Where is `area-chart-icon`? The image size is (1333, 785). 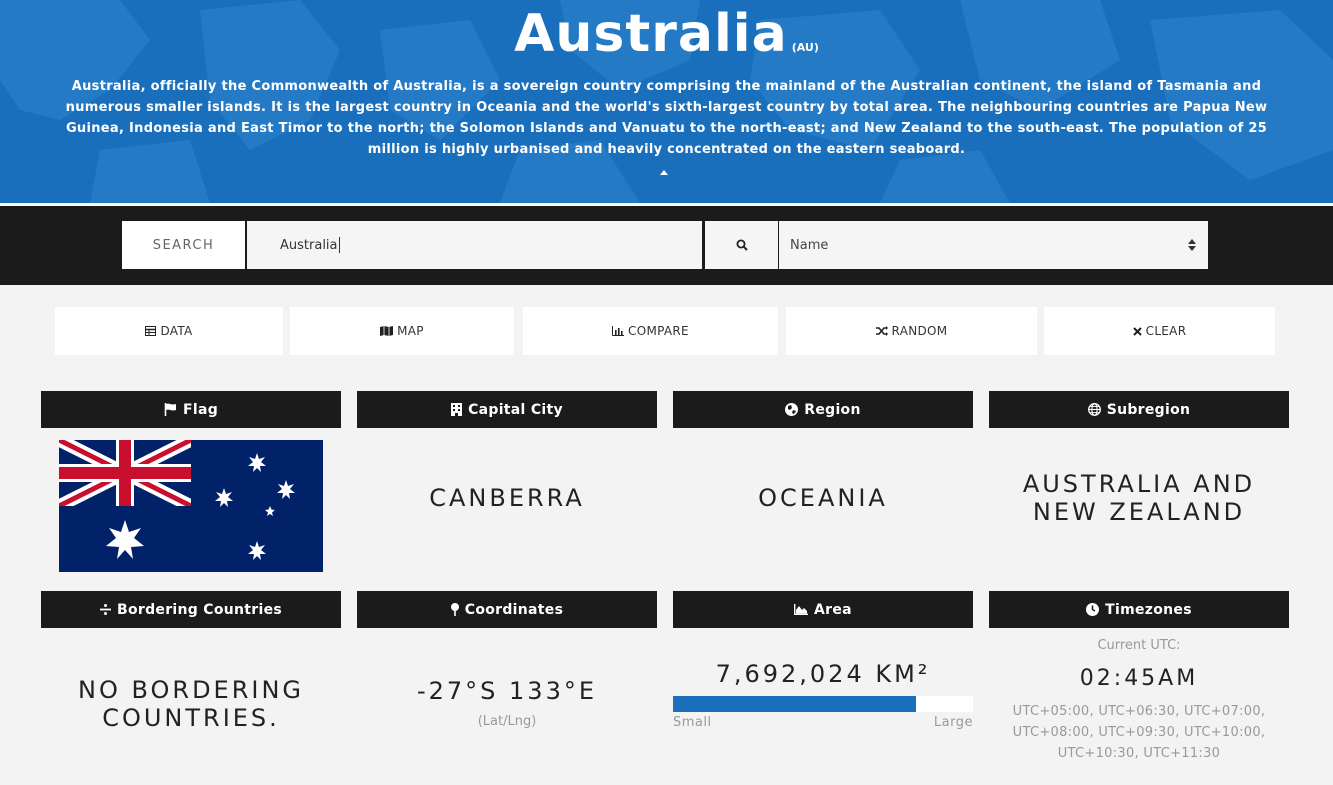 area-chart-icon is located at coordinates (801, 609).